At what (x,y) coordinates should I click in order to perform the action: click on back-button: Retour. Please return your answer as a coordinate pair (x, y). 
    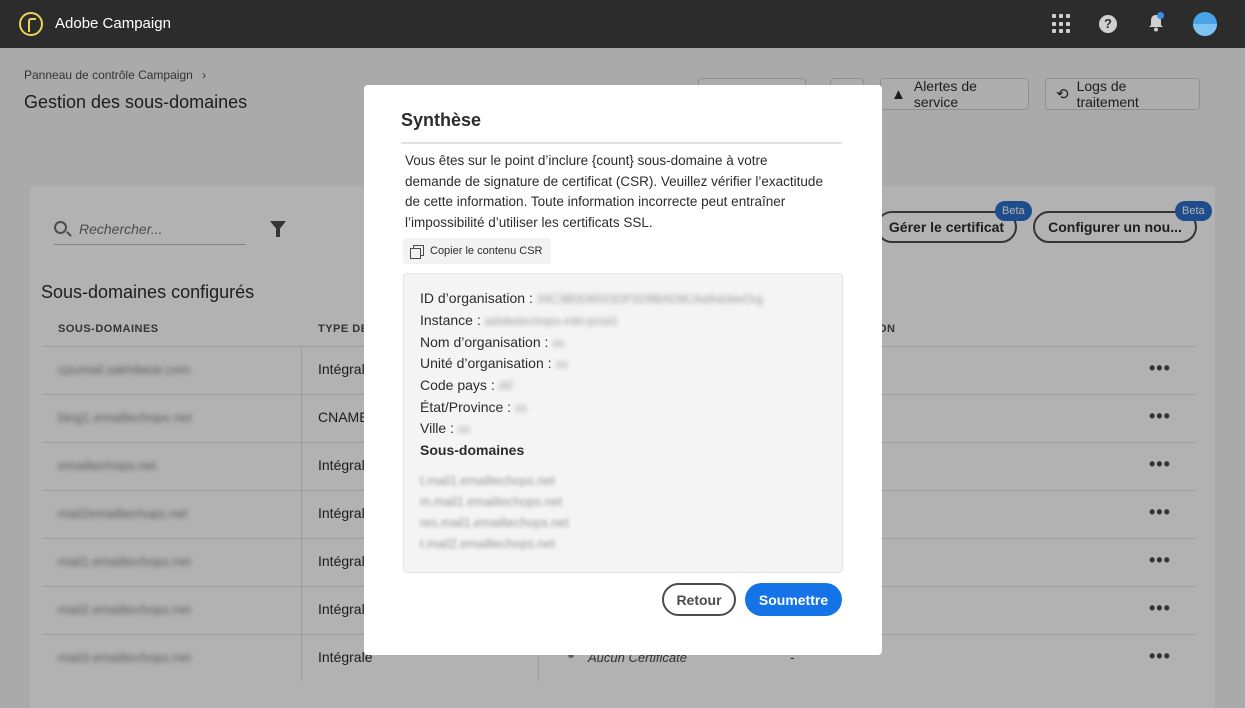
    Looking at the image, I should click on (699, 599).